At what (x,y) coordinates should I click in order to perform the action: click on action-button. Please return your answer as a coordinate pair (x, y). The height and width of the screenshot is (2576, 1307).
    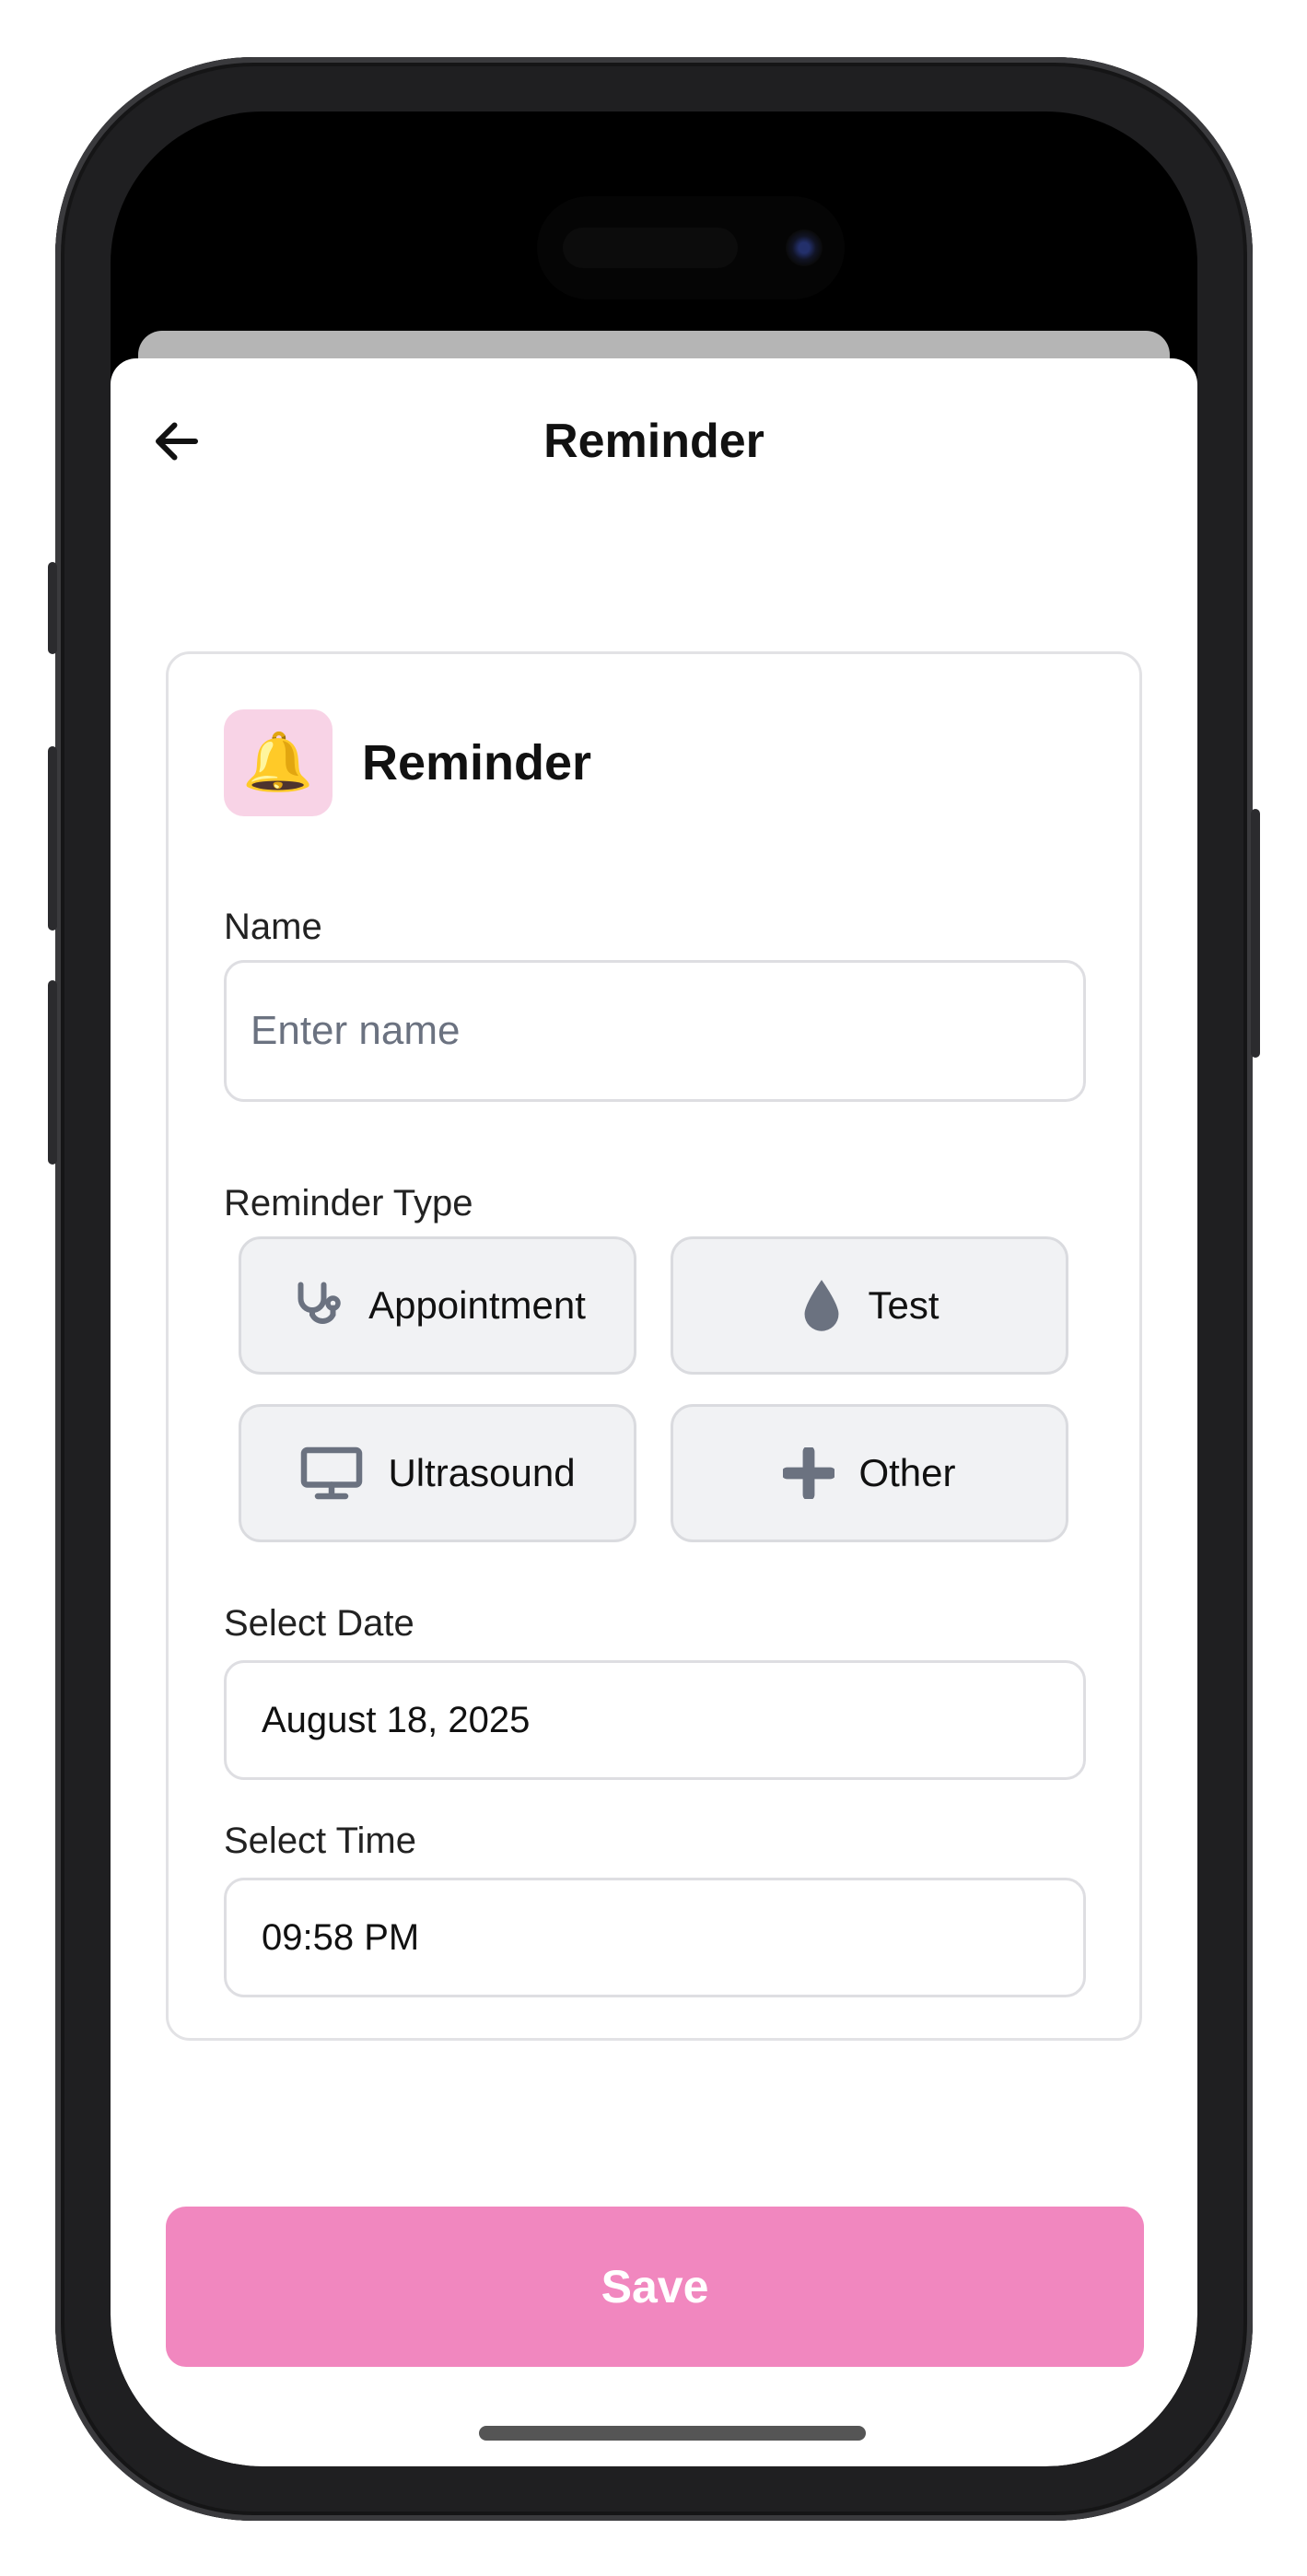
    Looking at the image, I should click on (53, 608).